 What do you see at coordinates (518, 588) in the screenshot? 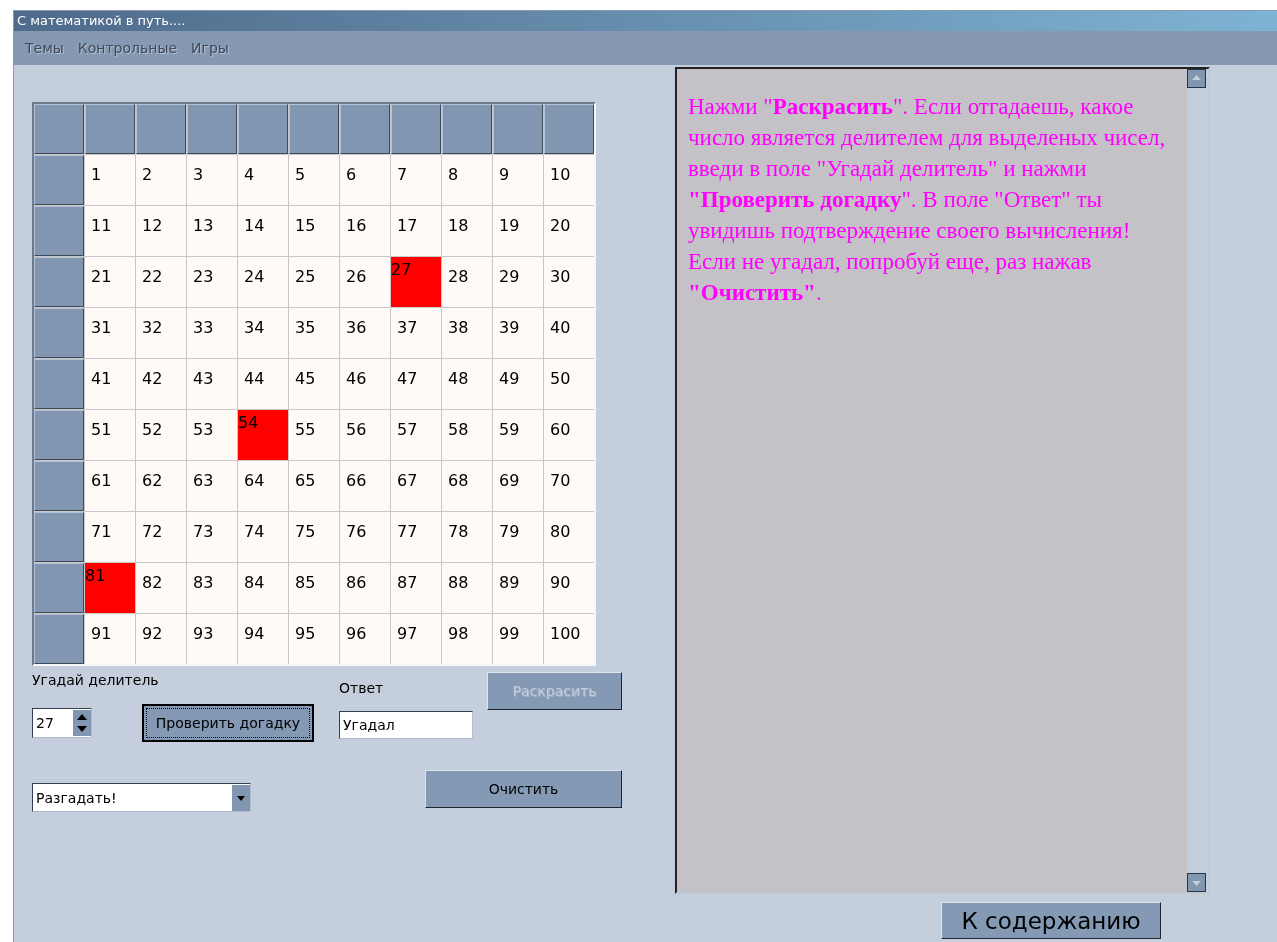
I see `number-cell: 89` at bounding box center [518, 588].